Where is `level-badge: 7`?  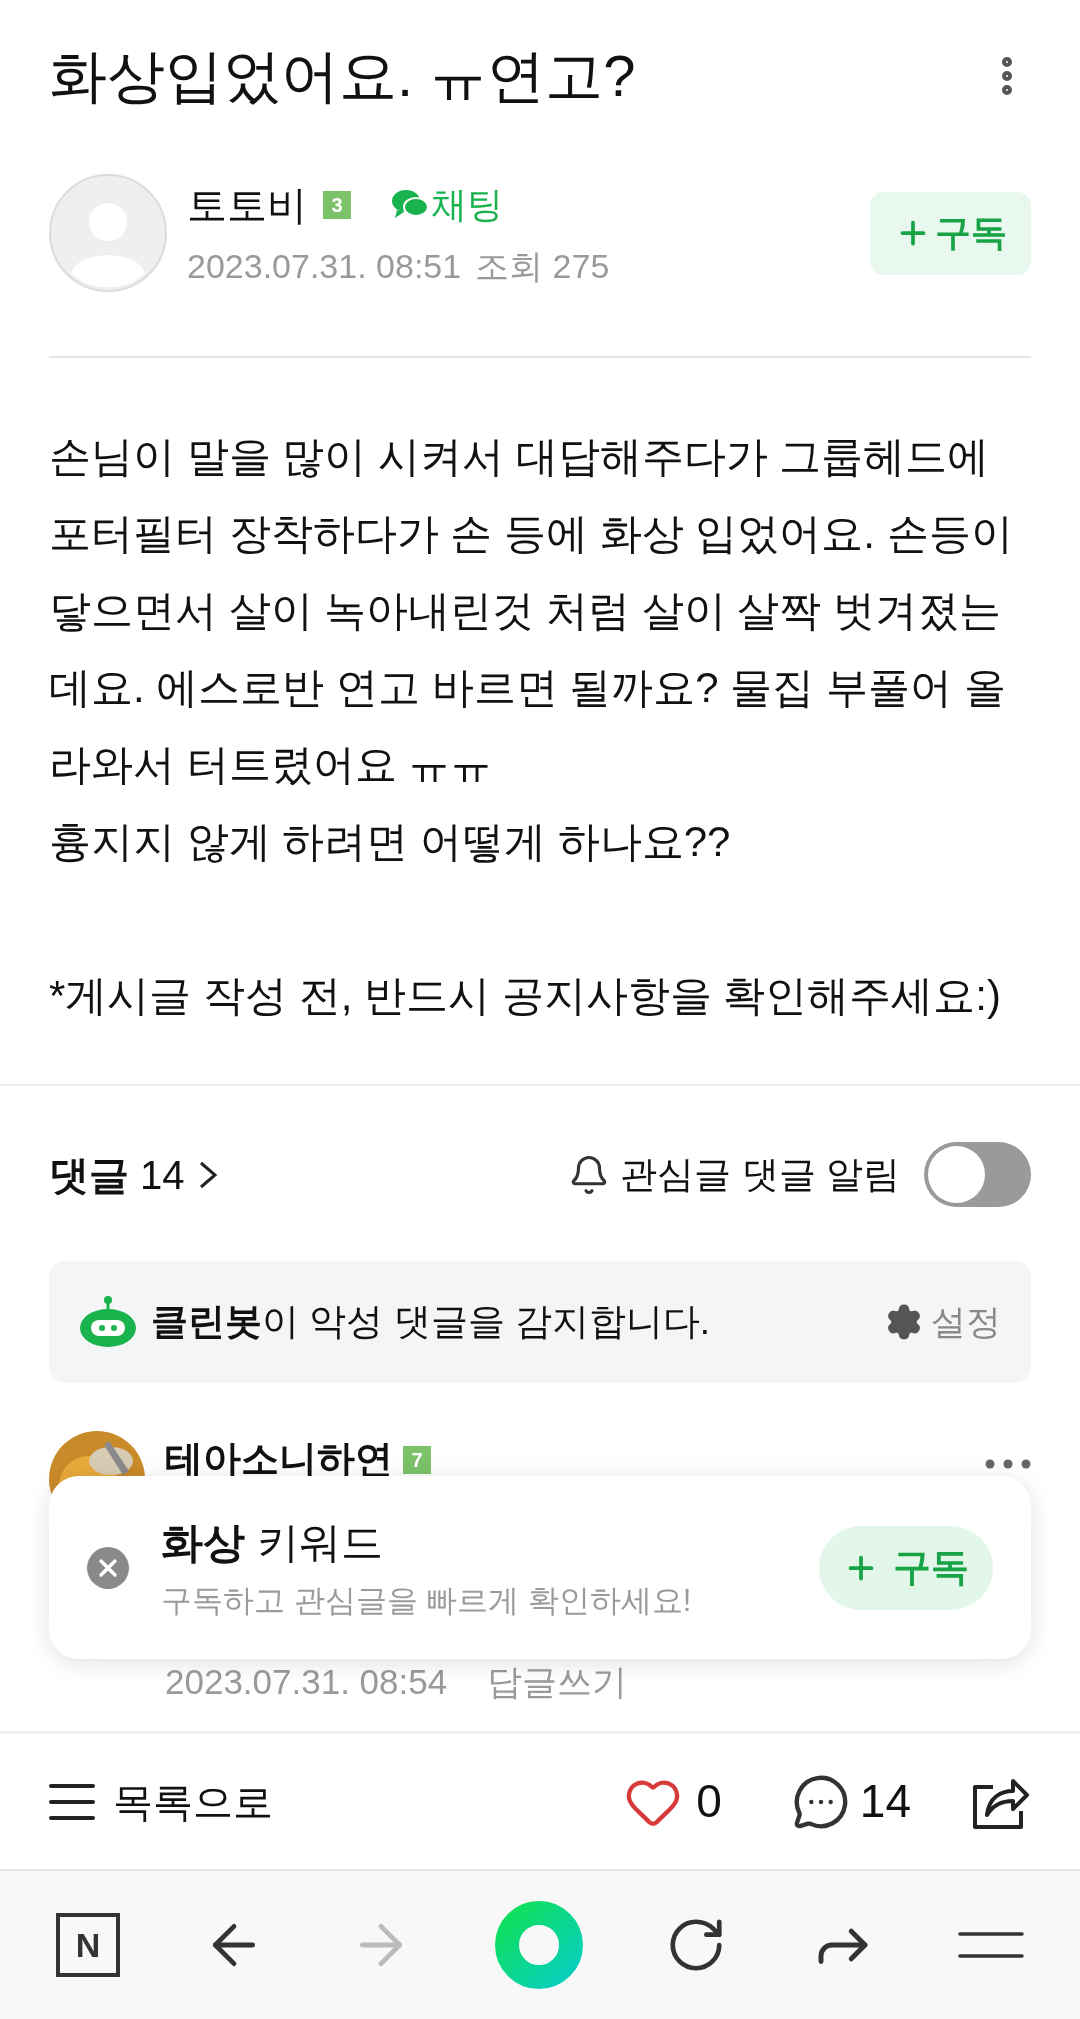
level-badge: 7 is located at coordinates (417, 1459).